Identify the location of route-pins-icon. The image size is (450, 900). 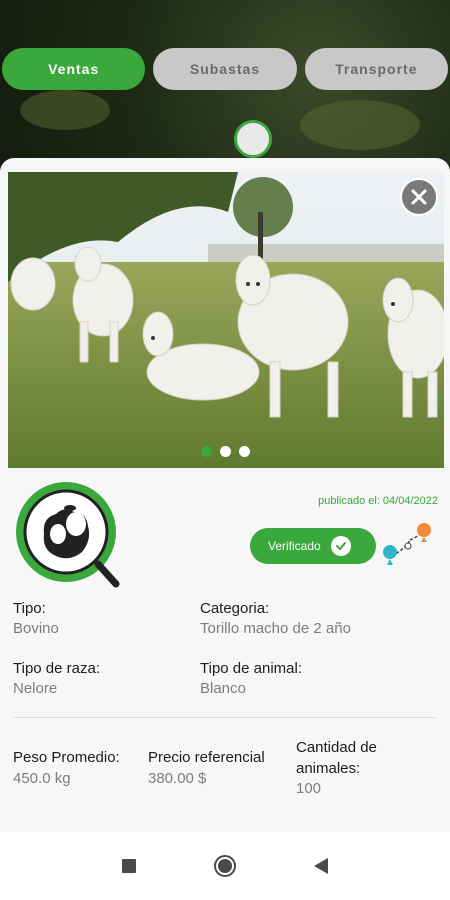
(407, 547).